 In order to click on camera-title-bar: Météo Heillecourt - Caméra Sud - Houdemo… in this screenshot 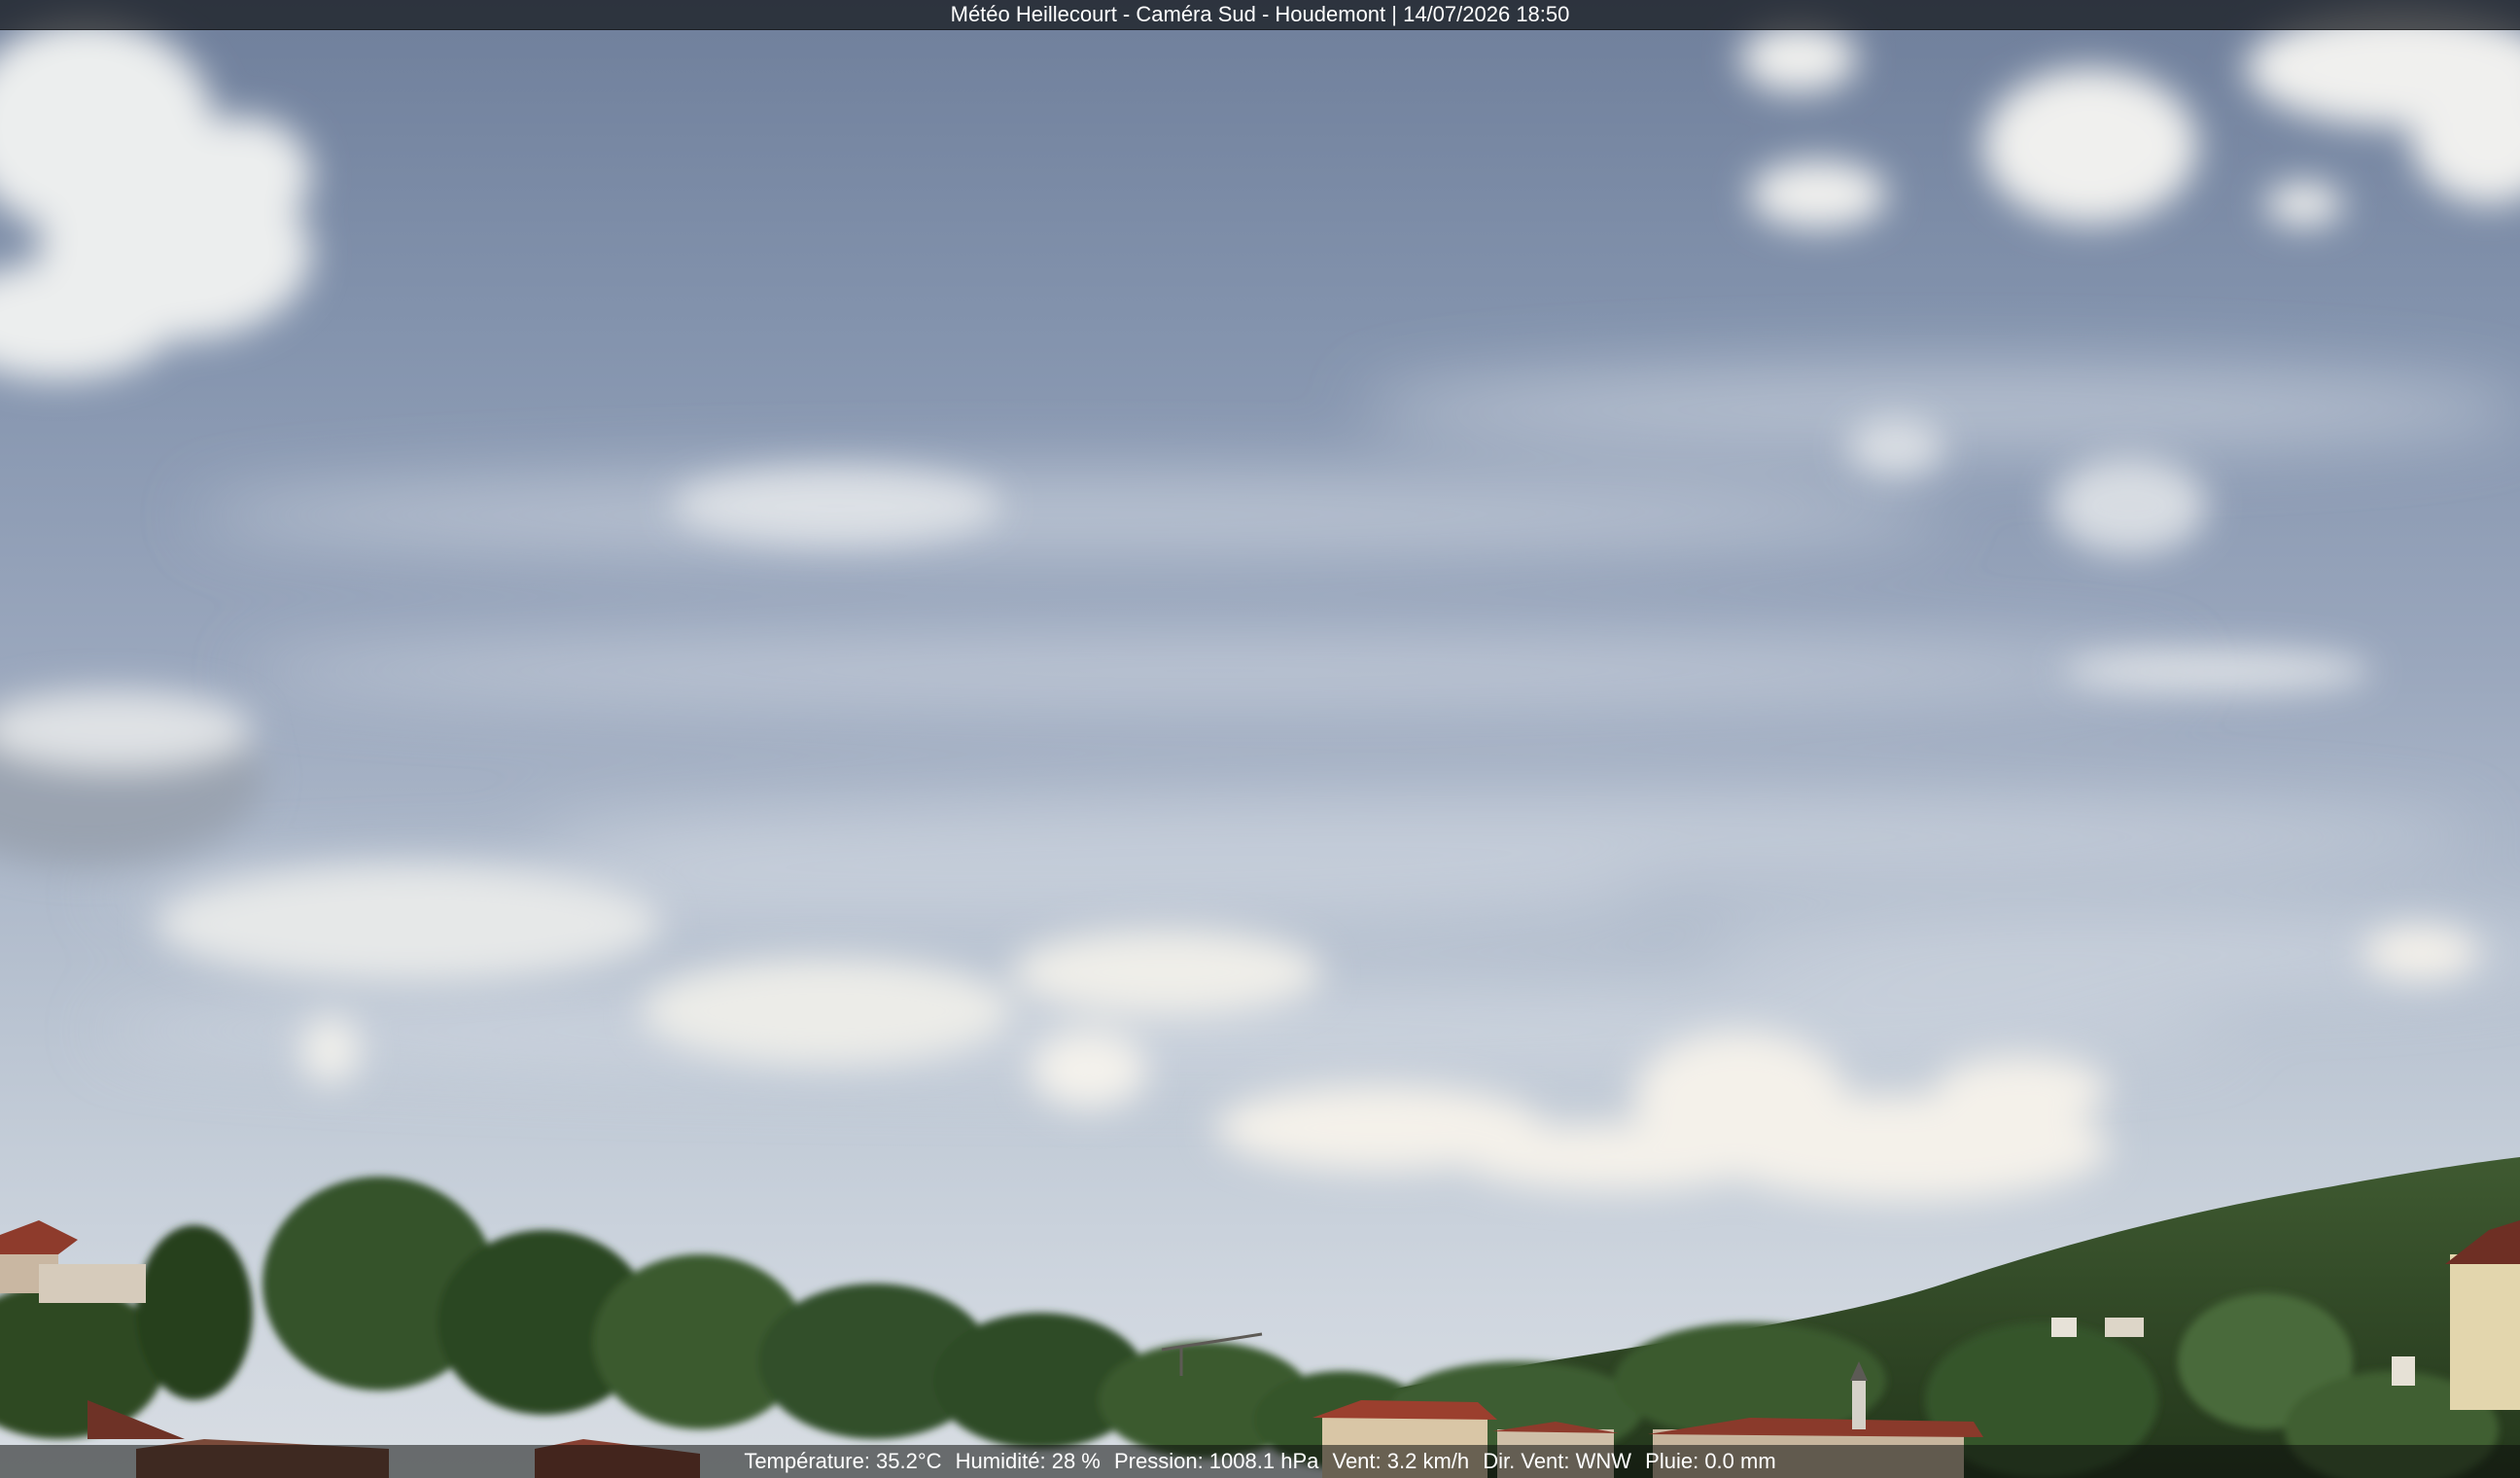, I will do `click(1260, 15)`.